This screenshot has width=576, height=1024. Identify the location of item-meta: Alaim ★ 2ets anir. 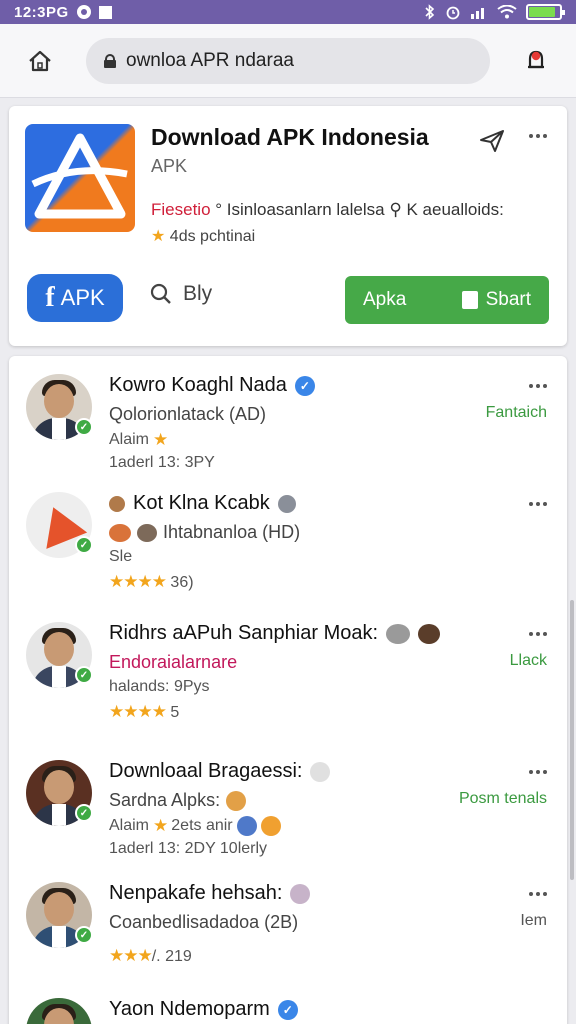
(195, 826).